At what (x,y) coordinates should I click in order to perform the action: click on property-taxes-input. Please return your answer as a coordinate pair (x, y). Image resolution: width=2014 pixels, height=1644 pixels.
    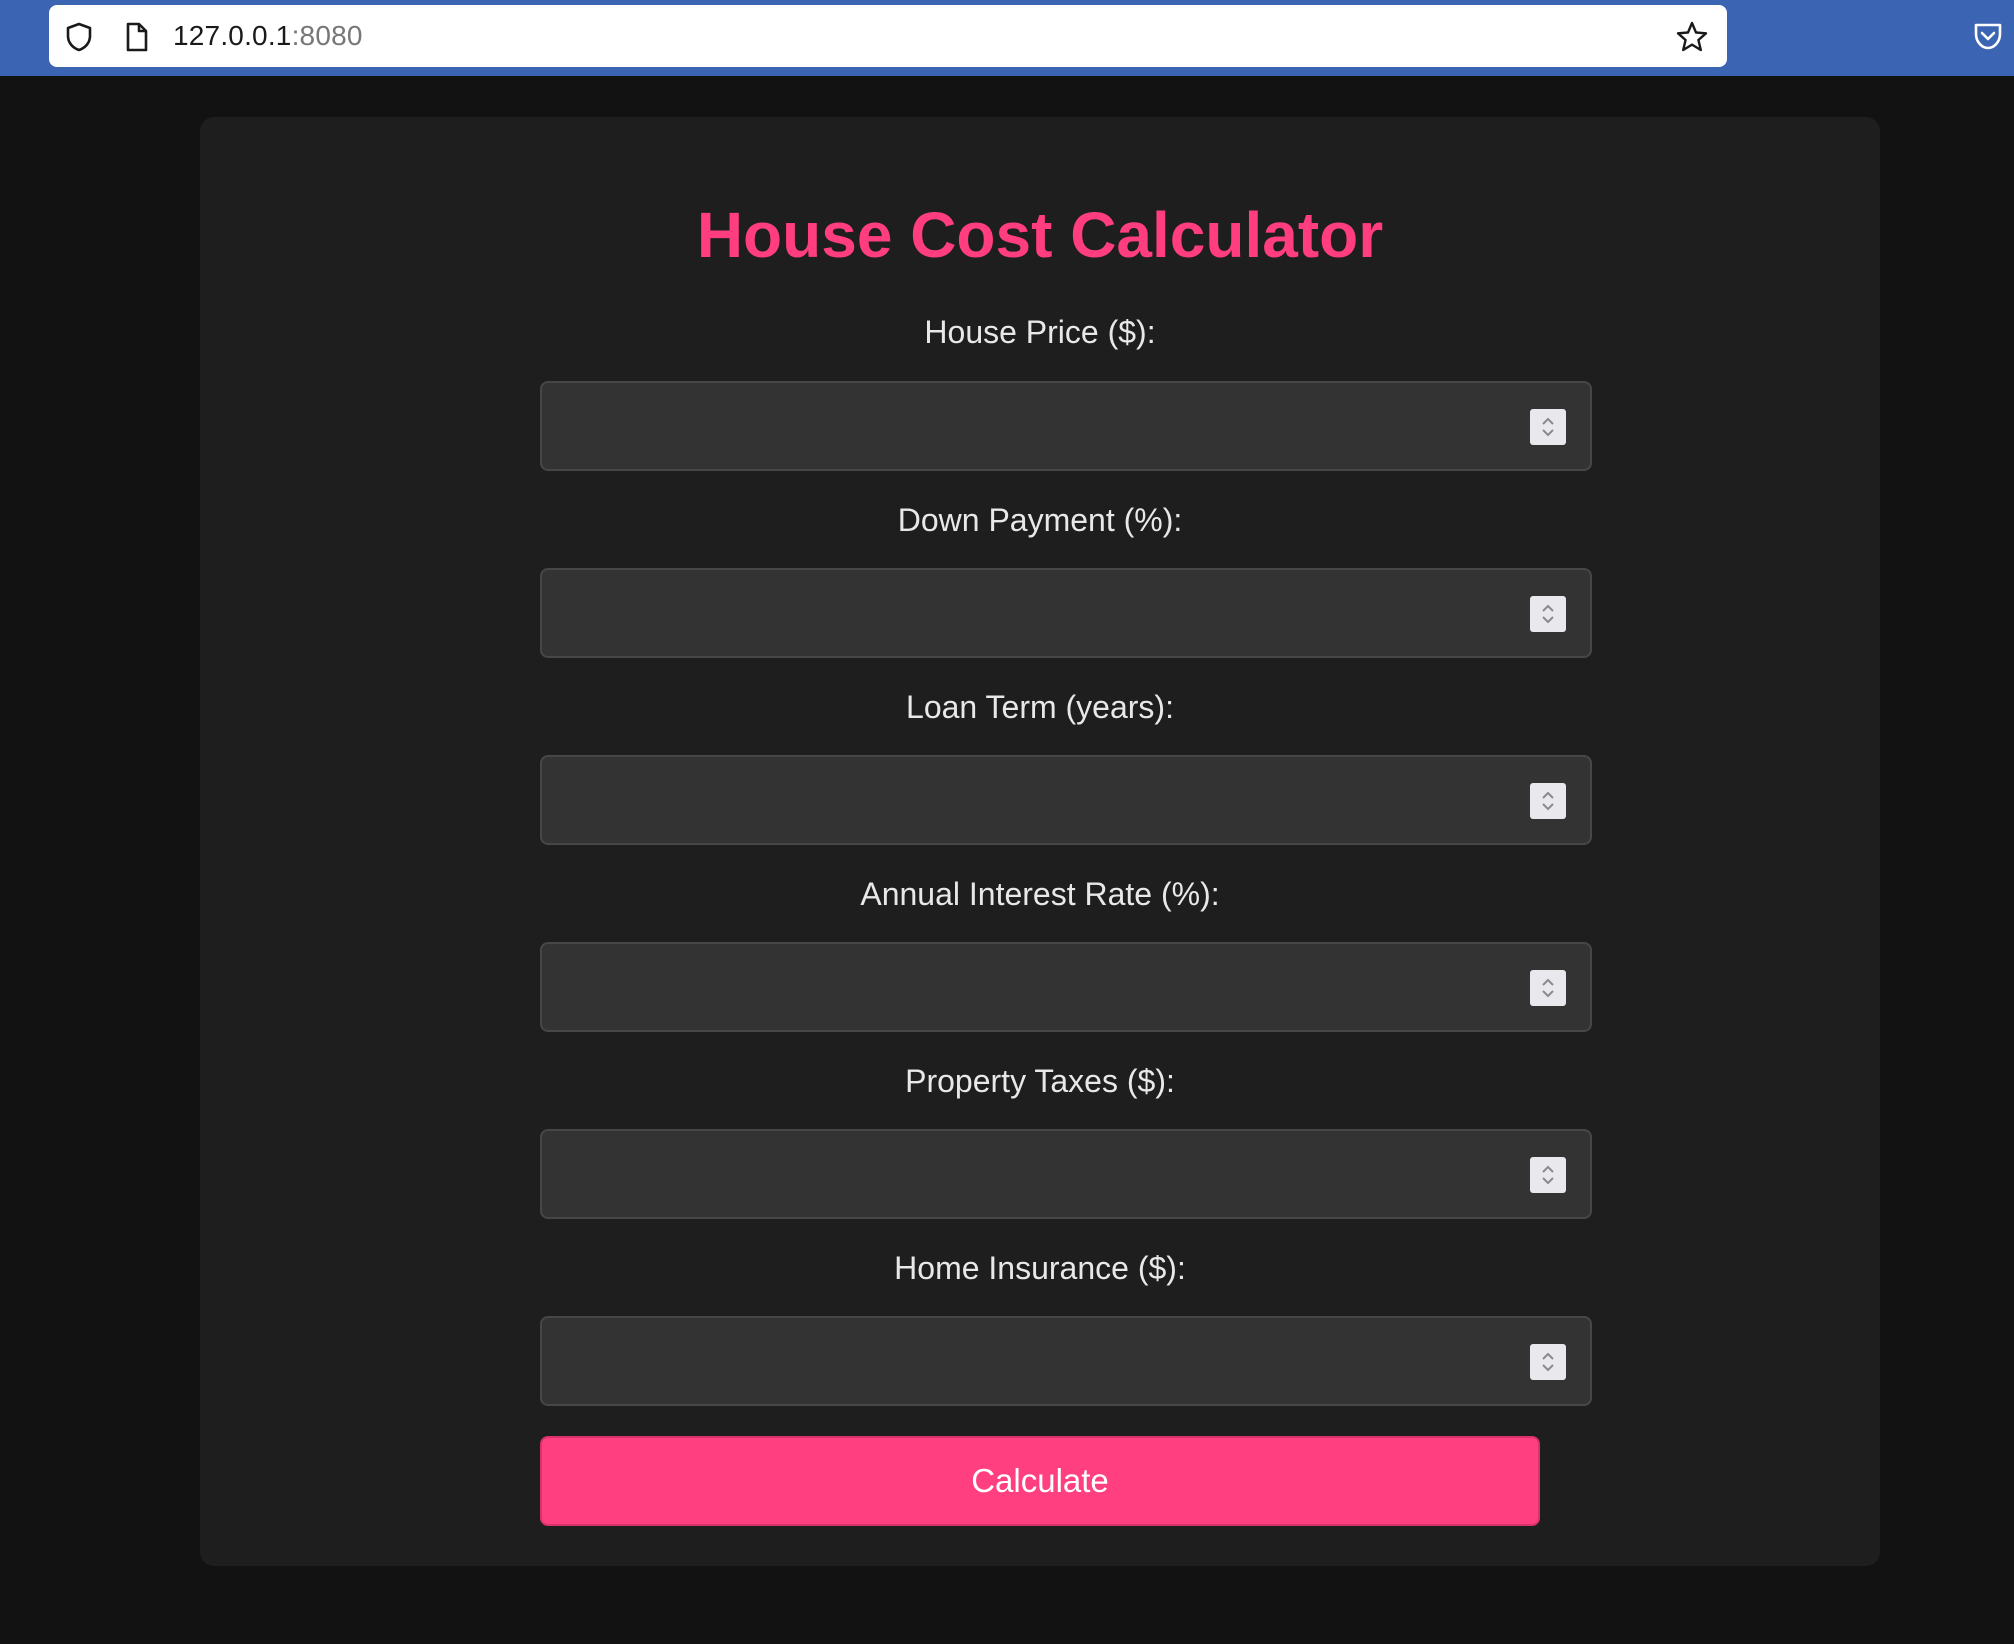
    Looking at the image, I should click on (1066, 1174).